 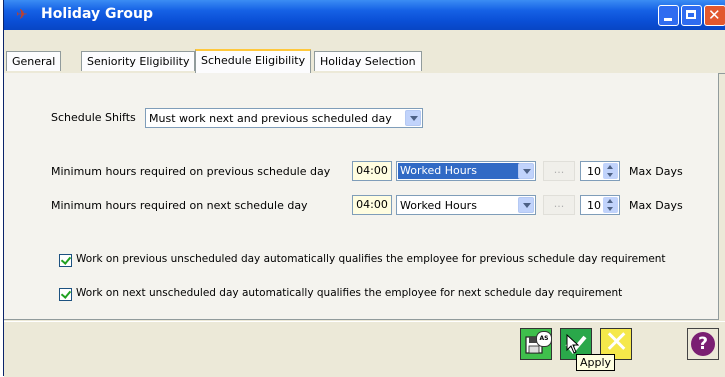 I want to click on help-button: ?, so click(x=703, y=344).